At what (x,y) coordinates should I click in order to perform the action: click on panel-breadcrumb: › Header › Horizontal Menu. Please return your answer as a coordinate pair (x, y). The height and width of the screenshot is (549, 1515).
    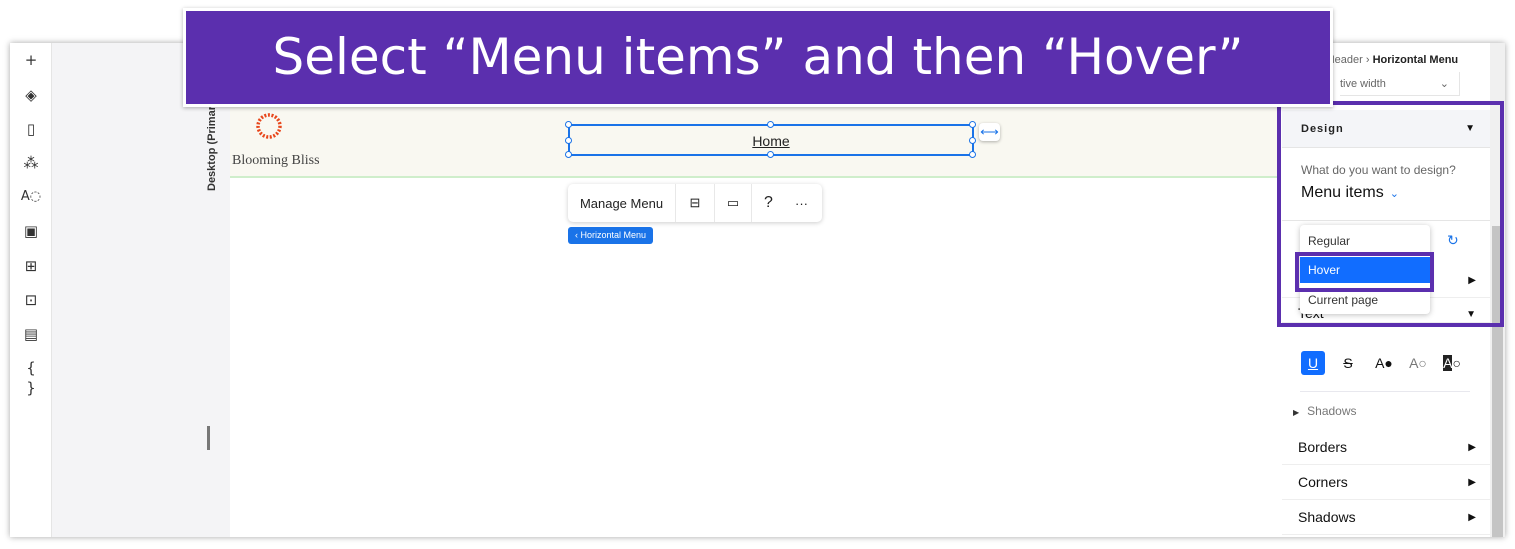
    Looking at the image, I should click on (1389, 60).